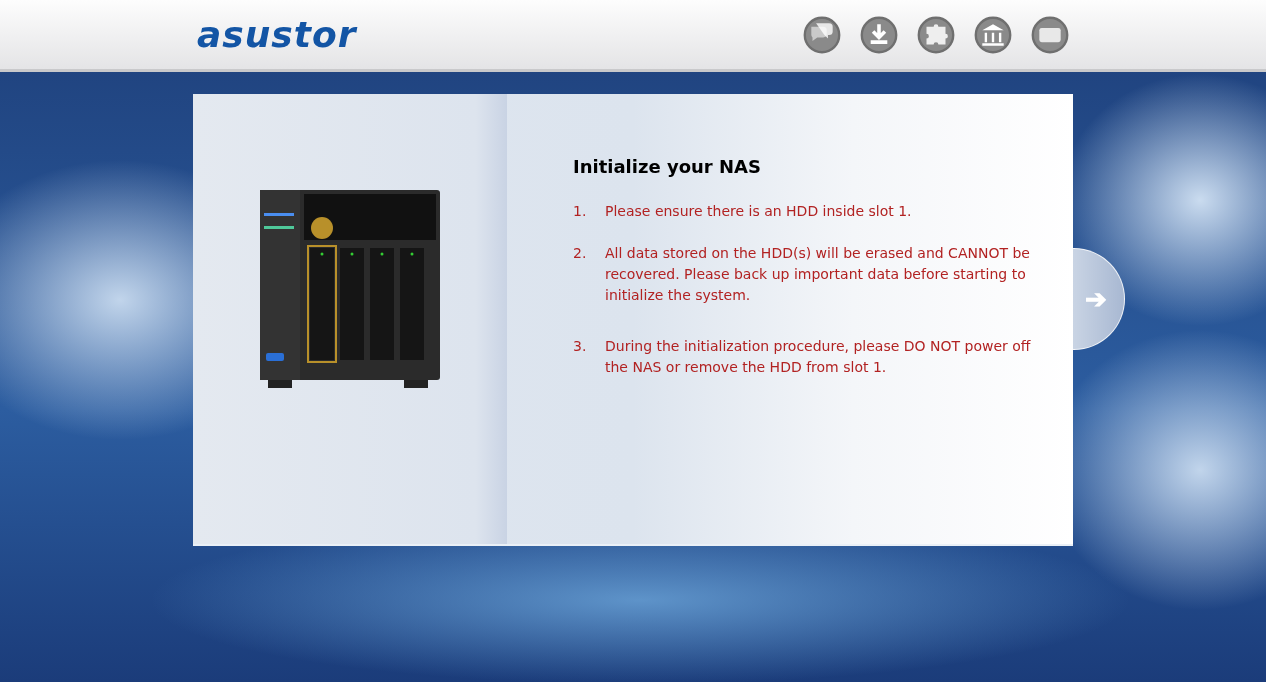 This screenshot has width=1266, height=682. What do you see at coordinates (993, 34) in the screenshot?
I see `bank-building-icon` at bounding box center [993, 34].